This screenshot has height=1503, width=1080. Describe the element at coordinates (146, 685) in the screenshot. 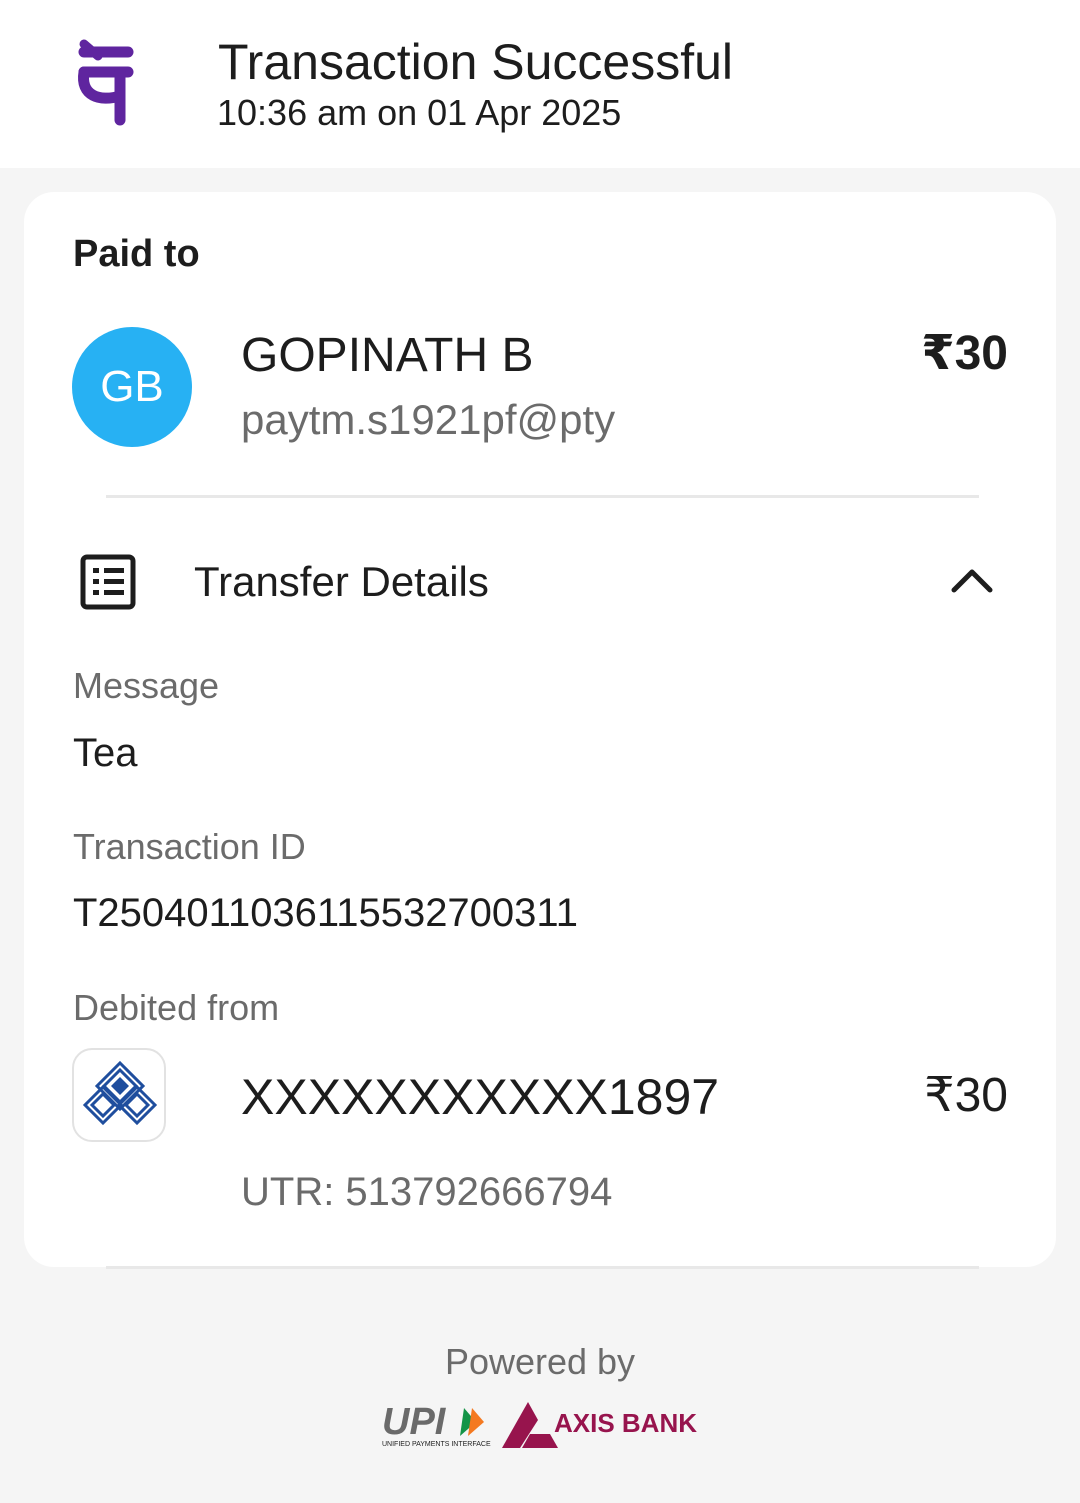

I see `message-label: Message` at that location.